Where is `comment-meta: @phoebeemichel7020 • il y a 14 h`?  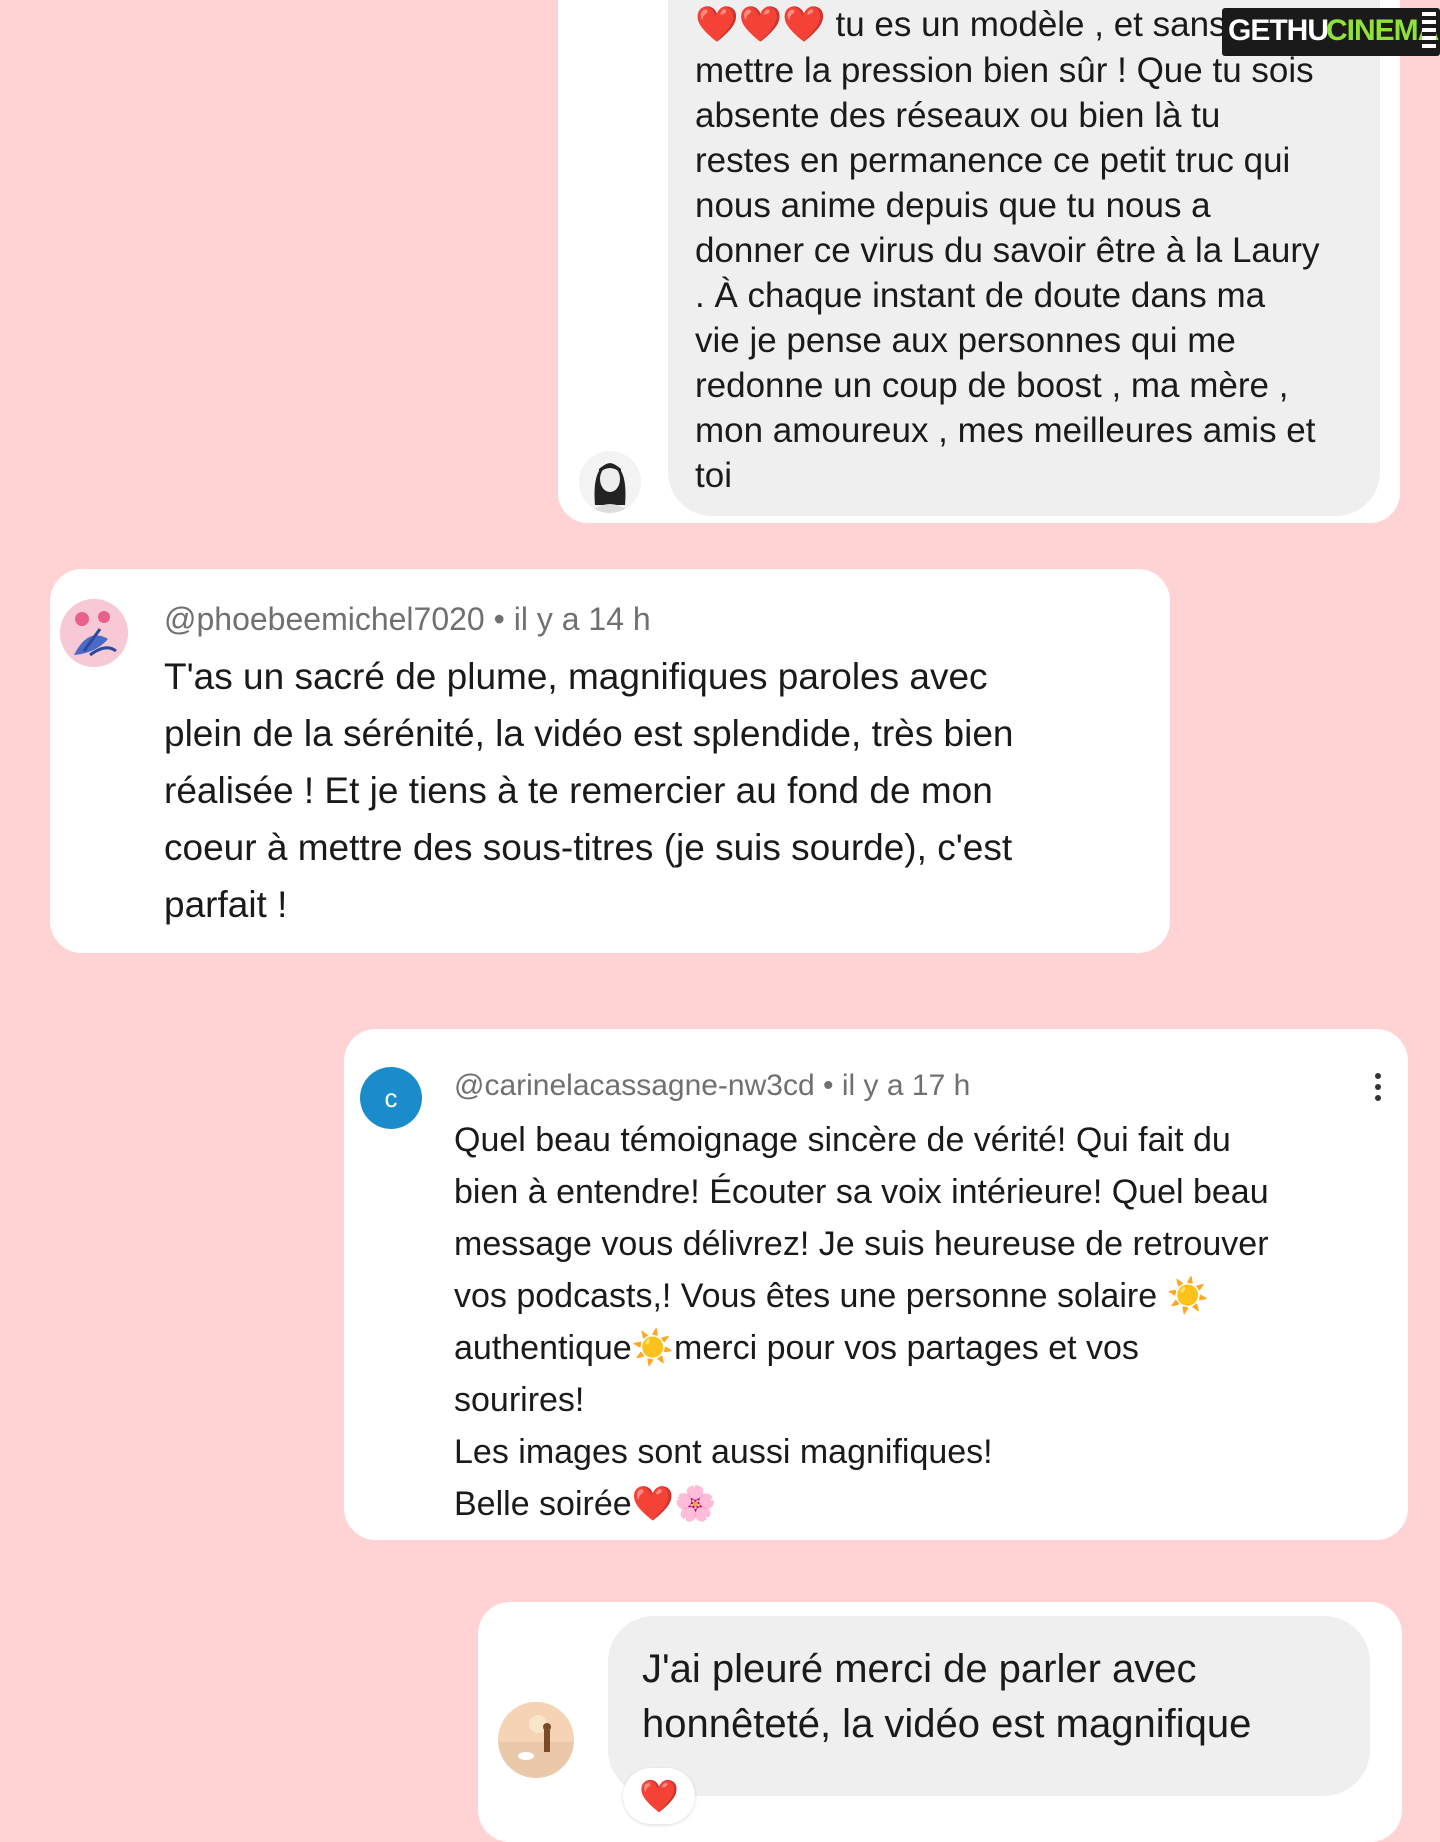
comment-meta: @phoebeemichel7020 • il y a 14 h is located at coordinates (407, 619).